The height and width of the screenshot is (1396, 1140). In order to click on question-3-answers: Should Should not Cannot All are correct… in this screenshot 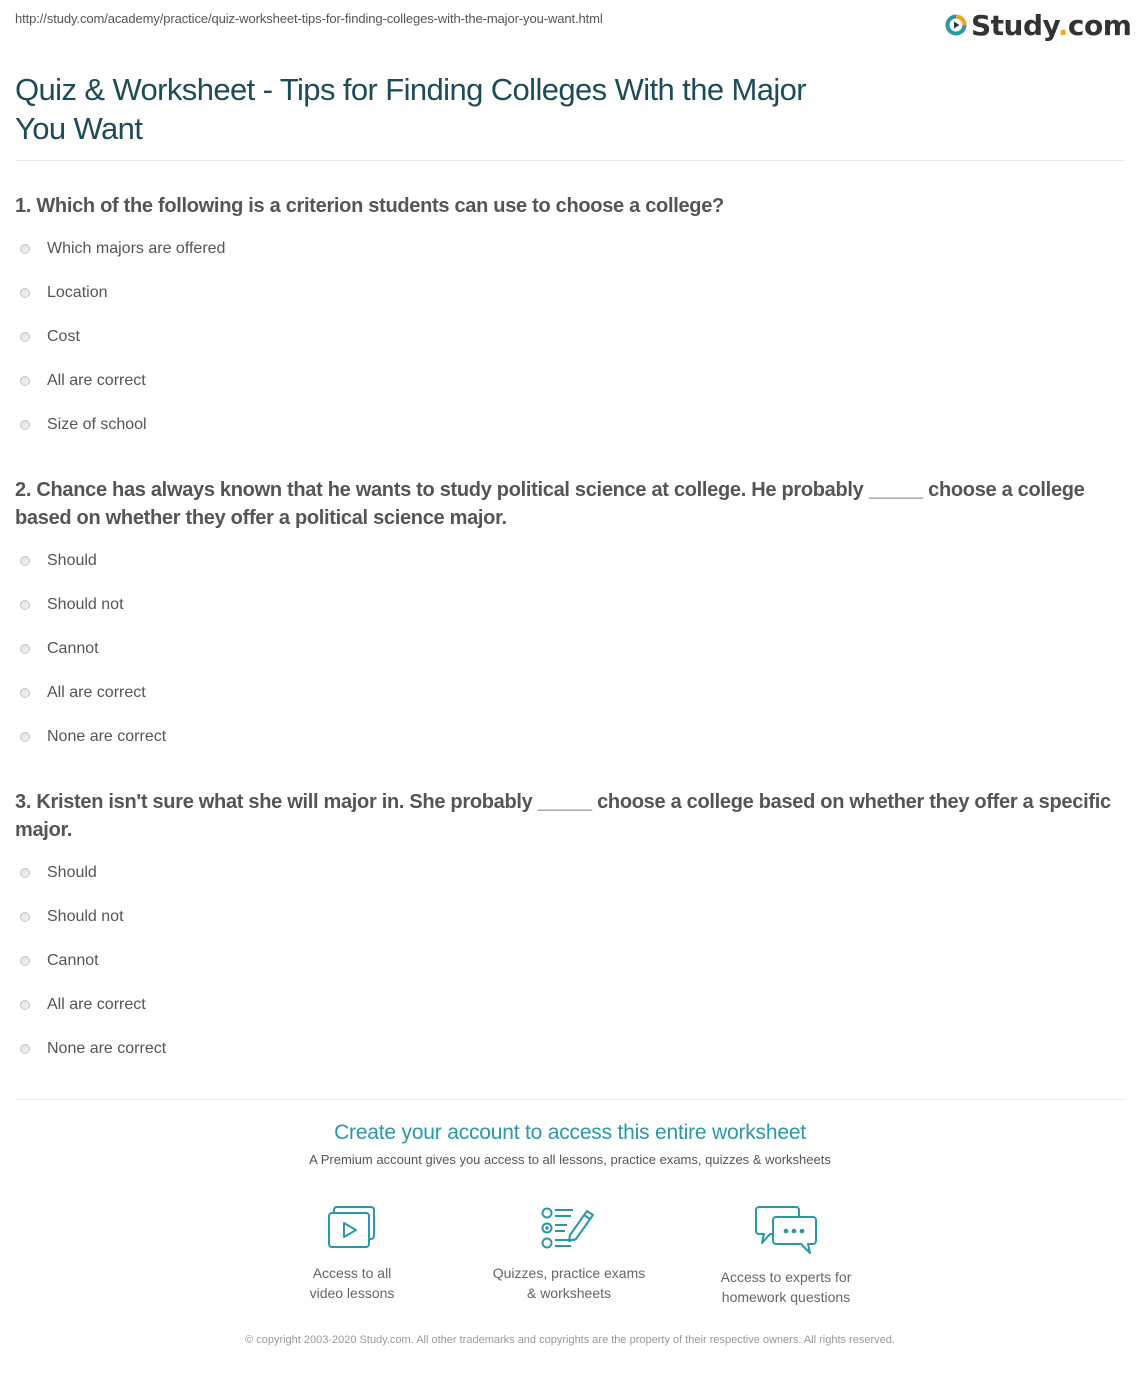, I will do `click(93, 961)`.